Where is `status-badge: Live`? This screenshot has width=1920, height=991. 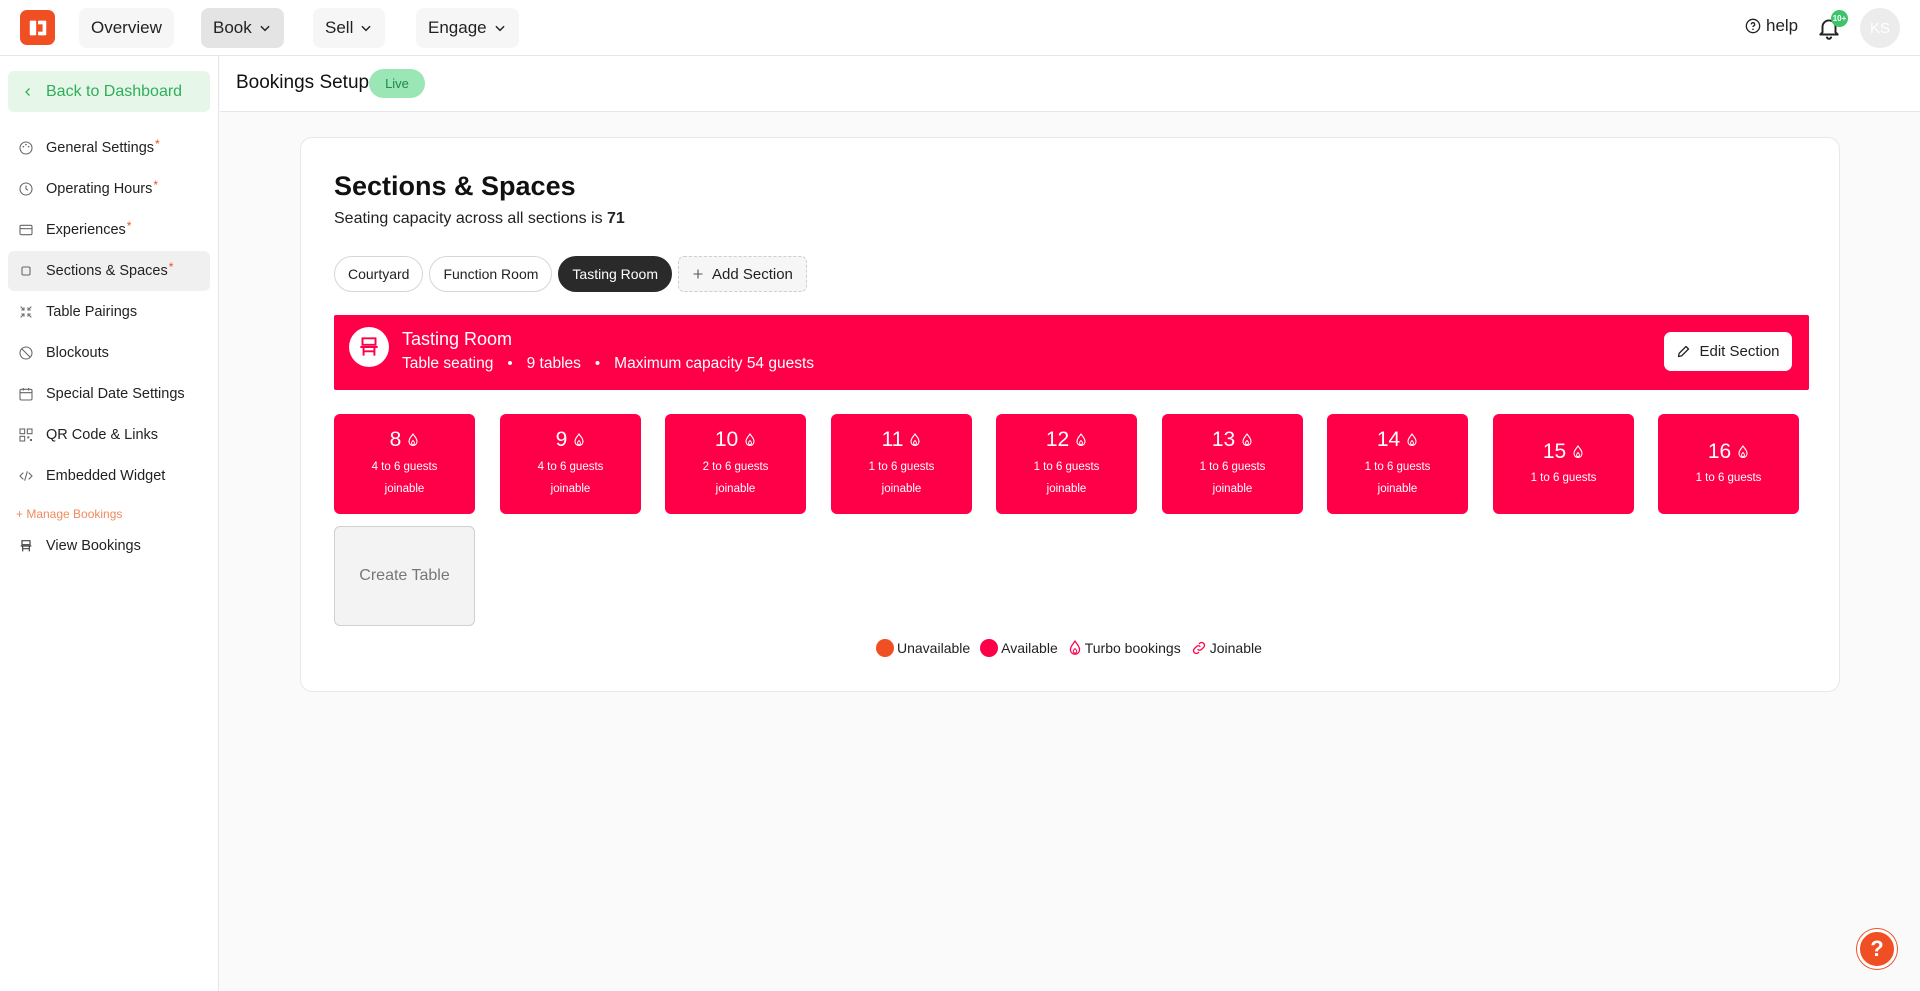
status-badge: Live is located at coordinates (397, 83).